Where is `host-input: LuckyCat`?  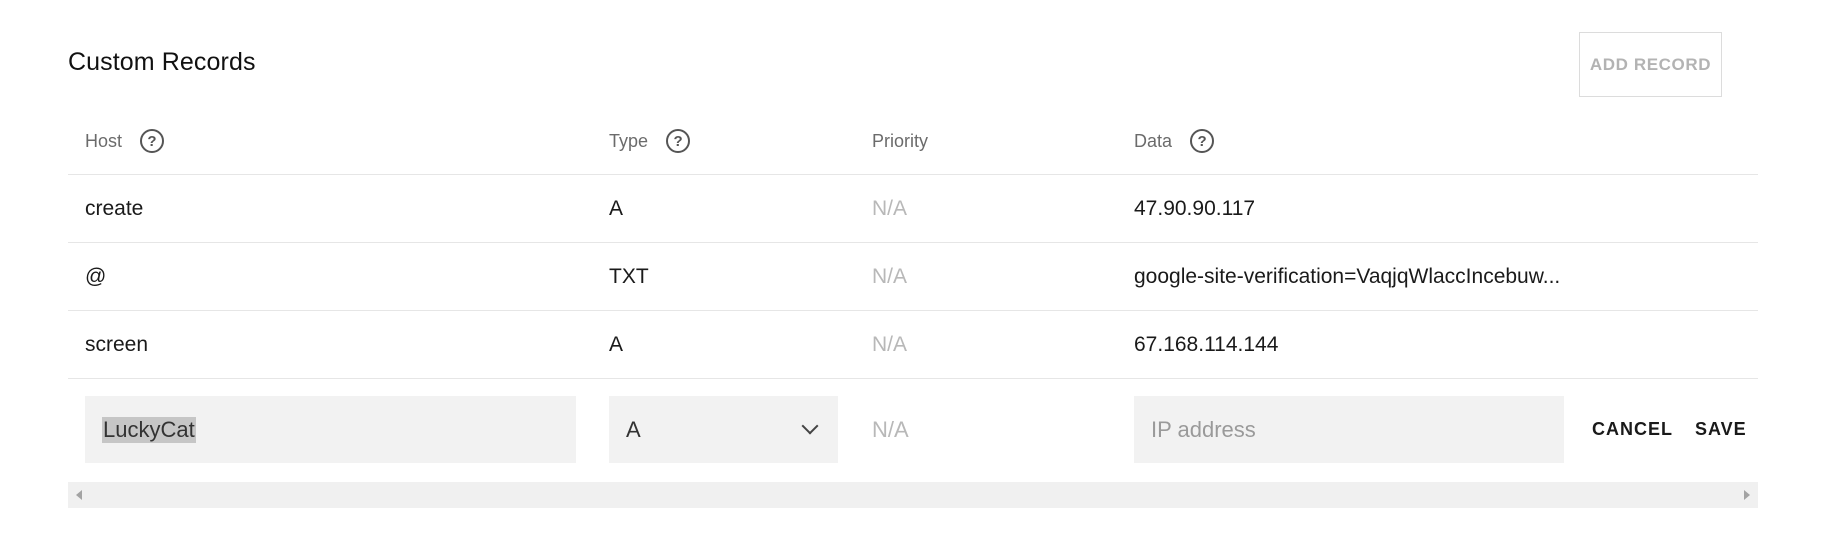
host-input: LuckyCat is located at coordinates (330, 429).